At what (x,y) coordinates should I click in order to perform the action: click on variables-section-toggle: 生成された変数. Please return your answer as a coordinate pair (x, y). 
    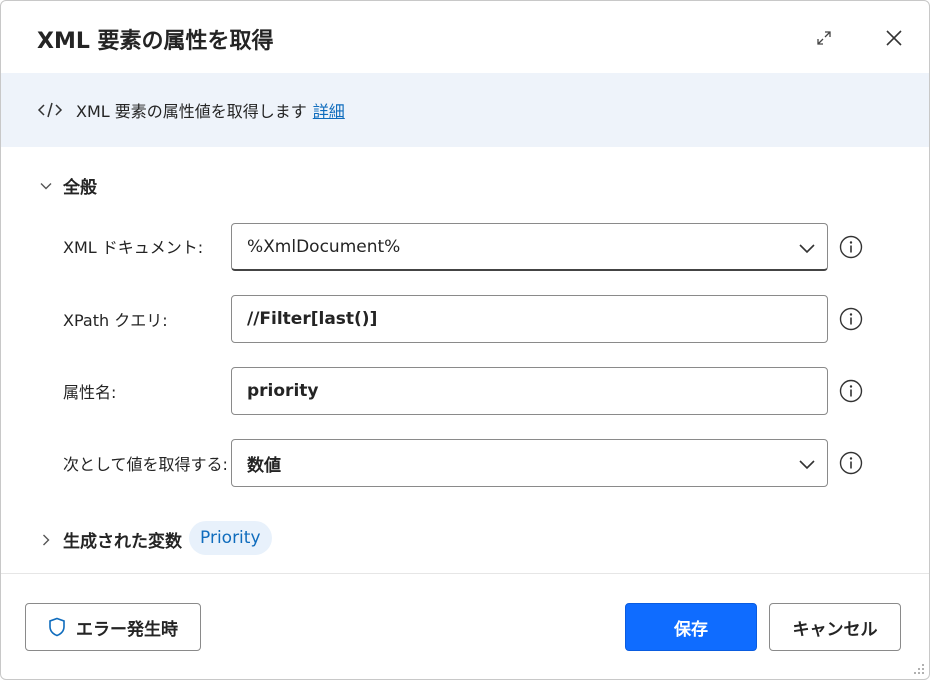
    Looking at the image, I should click on (110, 539).